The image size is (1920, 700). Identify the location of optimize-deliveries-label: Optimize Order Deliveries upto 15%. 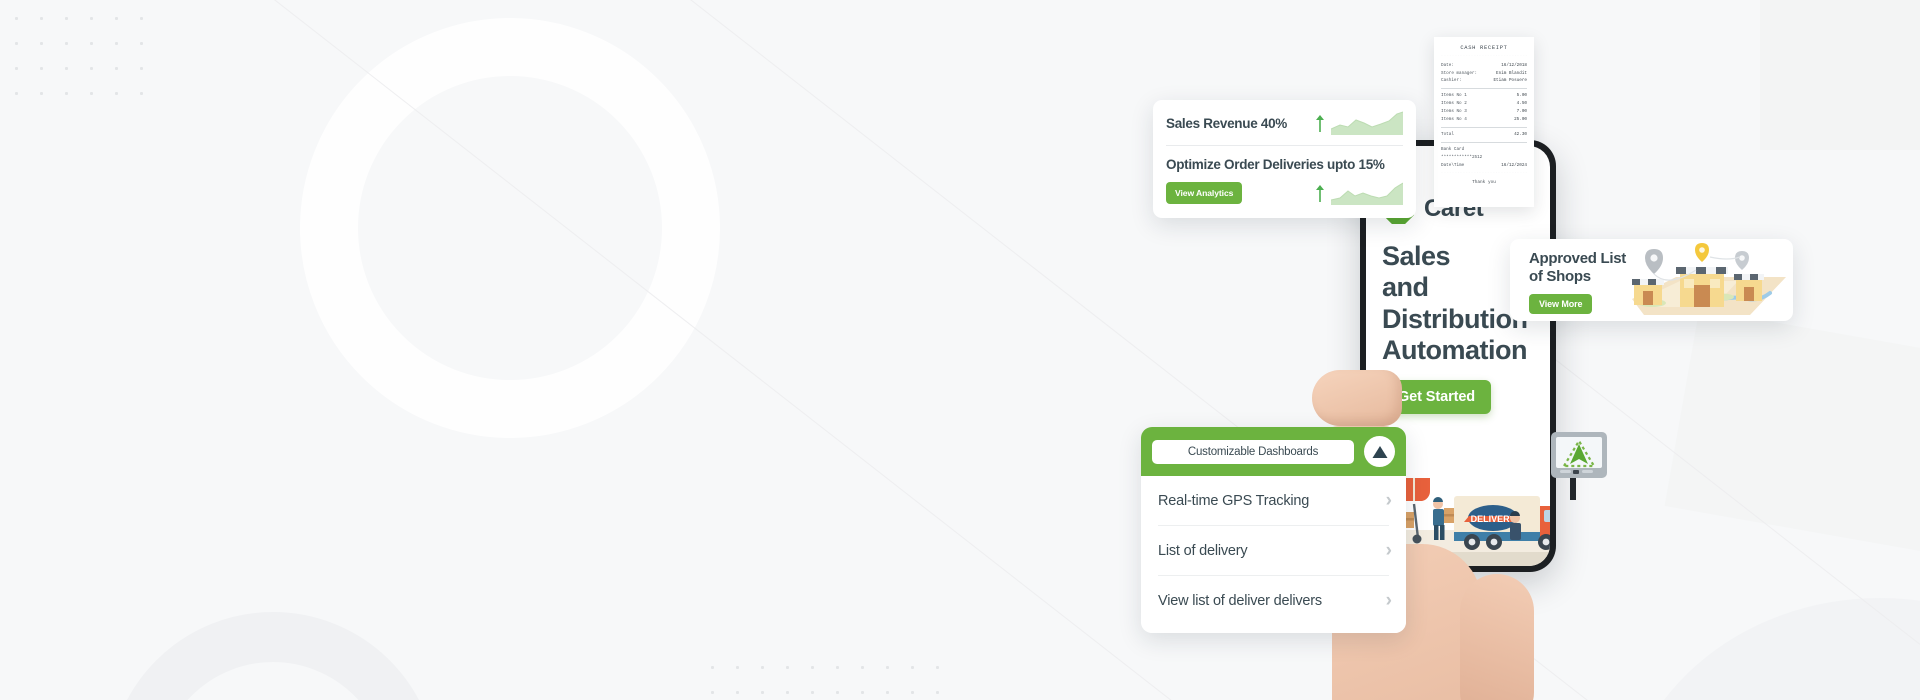
(1275, 164).